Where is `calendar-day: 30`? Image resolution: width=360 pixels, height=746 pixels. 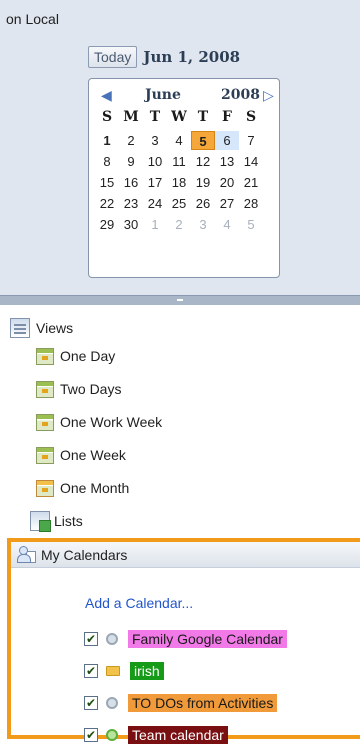 calendar-day: 30 is located at coordinates (131, 224).